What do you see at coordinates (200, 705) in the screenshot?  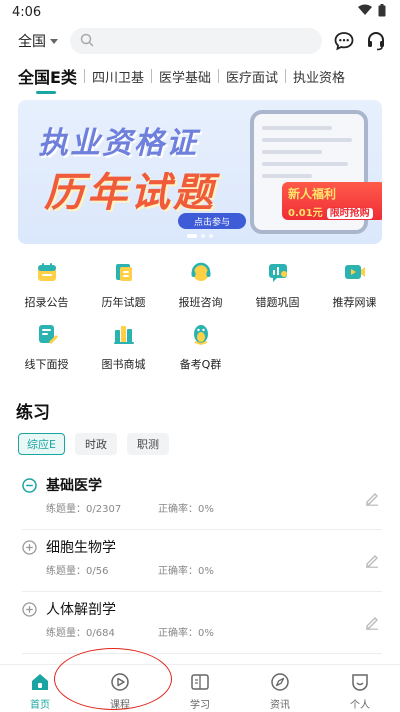 I see `nav-label: 学习` at bounding box center [200, 705].